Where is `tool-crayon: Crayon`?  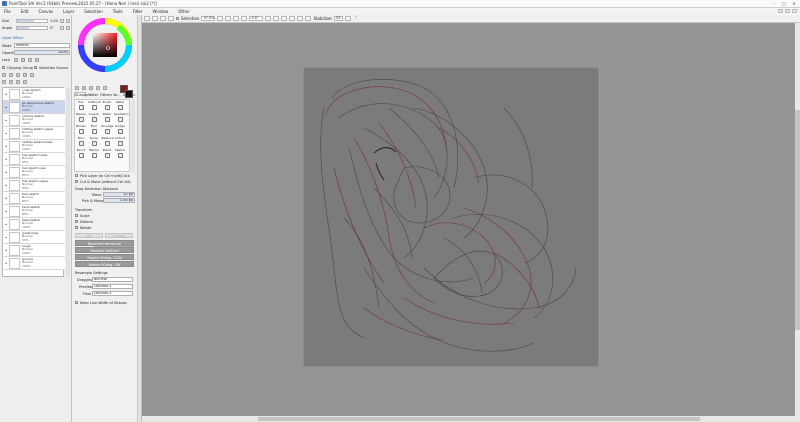
tool-crayon: Crayon is located at coordinates (94, 117).